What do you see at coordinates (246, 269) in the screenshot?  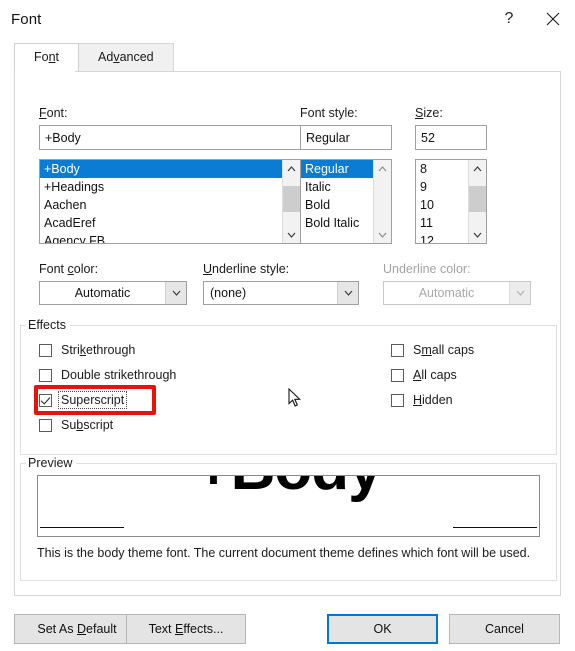 I see `underline-style-label: Underline style:` at bounding box center [246, 269].